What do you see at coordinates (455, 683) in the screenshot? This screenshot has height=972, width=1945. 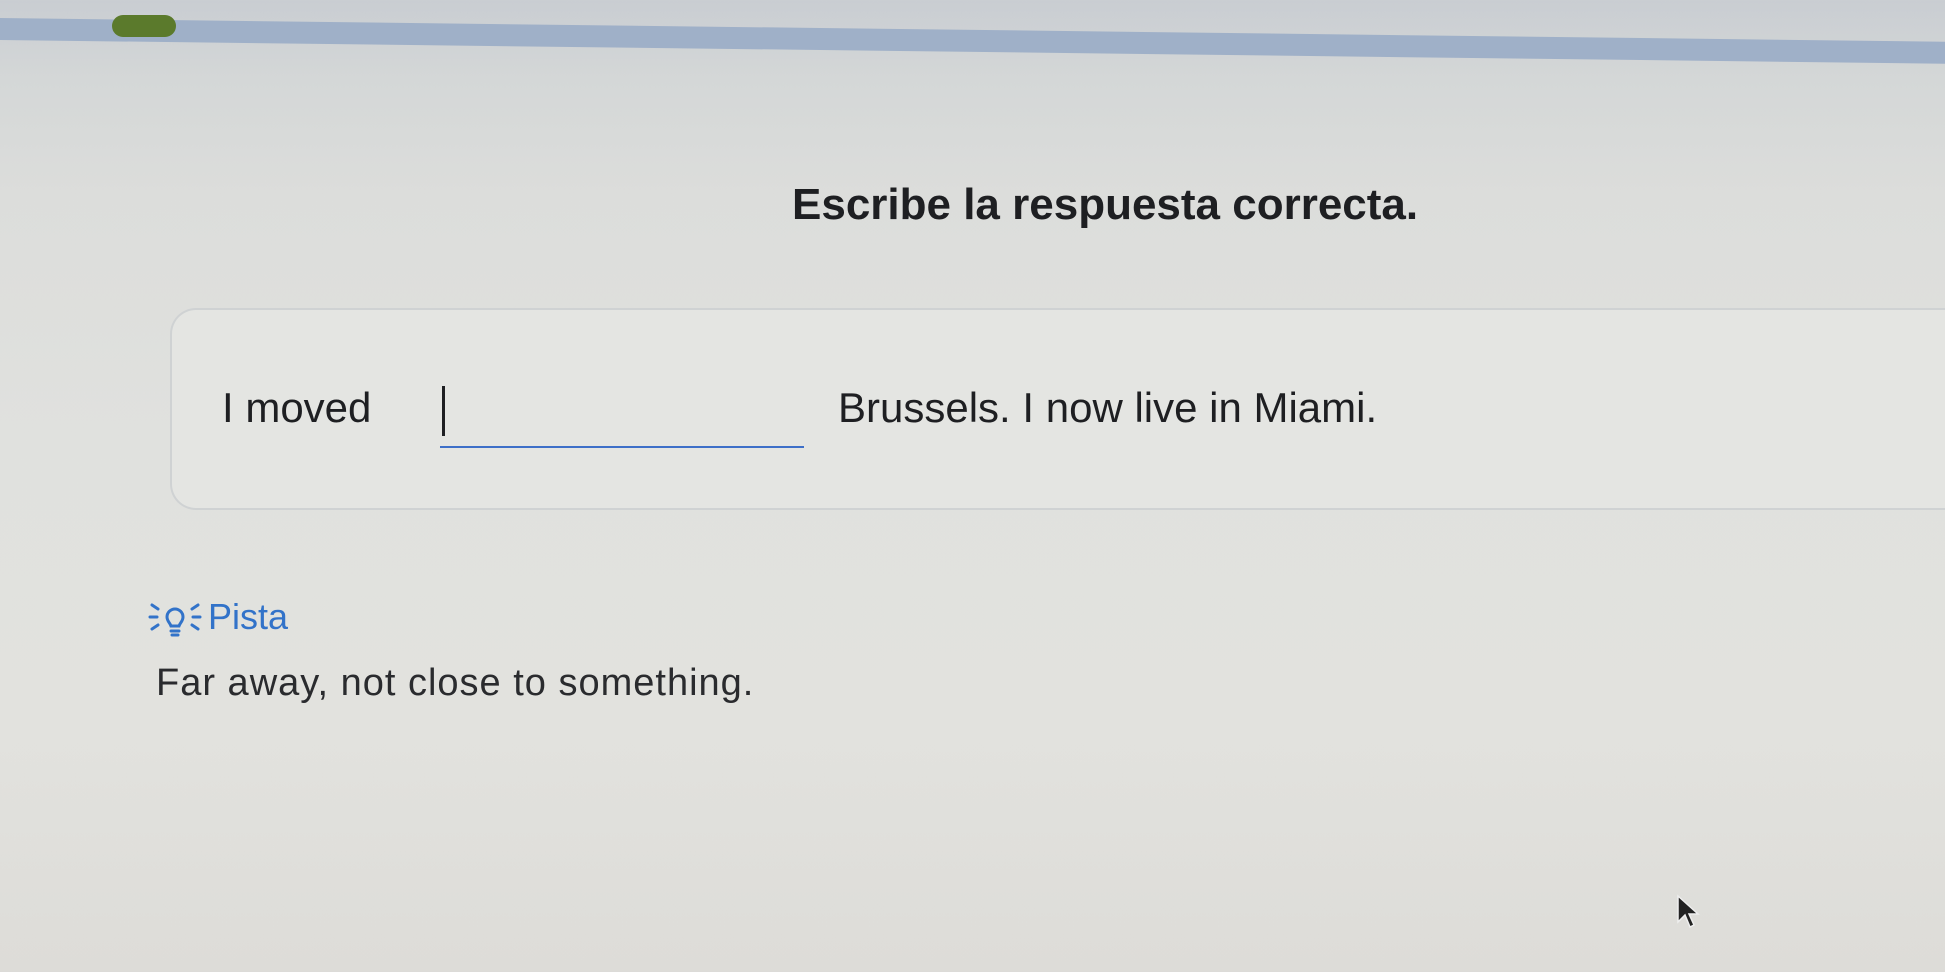 I see `hint-text: Far away, not close to something.` at bounding box center [455, 683].